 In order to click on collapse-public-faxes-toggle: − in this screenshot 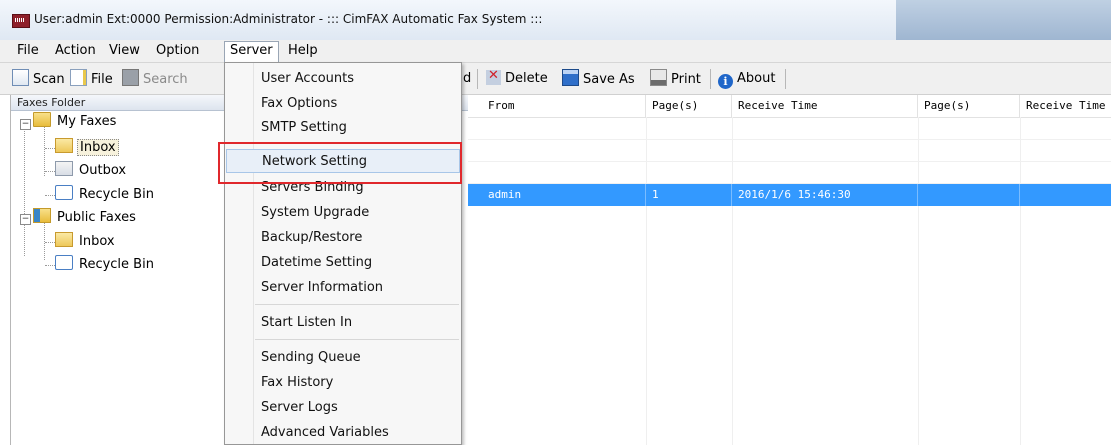, I will do `click(25, 219)`.